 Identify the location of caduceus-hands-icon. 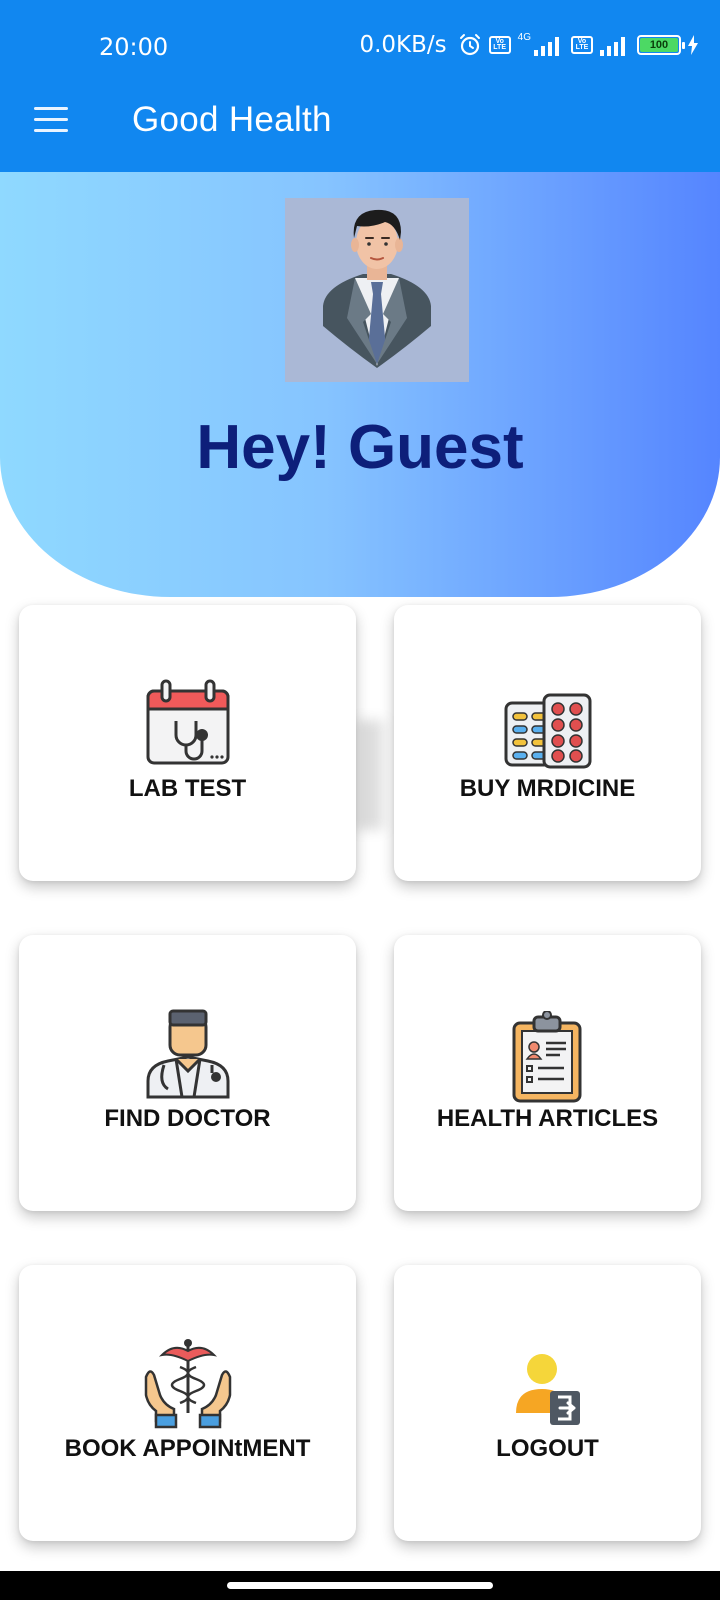
(188, 1383).